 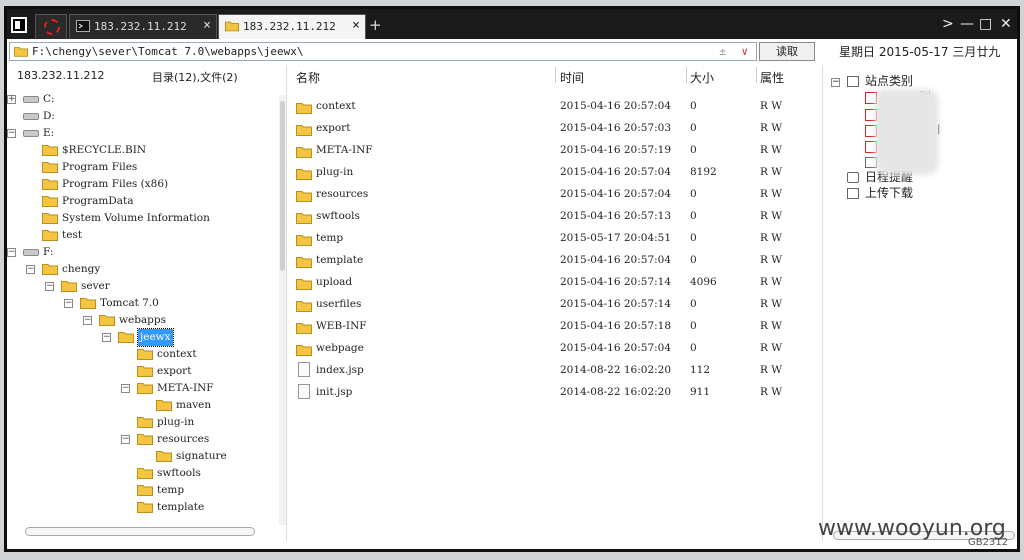 What do you see at coordinates (555, 348) in the screenshot?
I see `file-row: webpage 2015-04-16 20:57:04 0 R W` at bounding box center [555, 348].